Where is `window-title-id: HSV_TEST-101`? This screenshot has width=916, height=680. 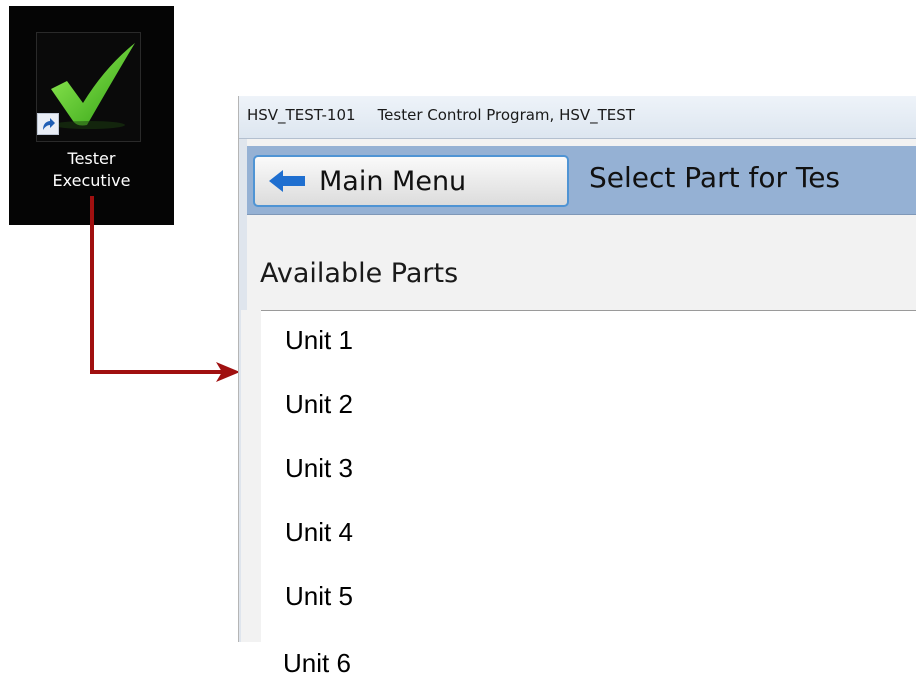 window-title-id: HSV_TEST-101 is located at coordinates (301, 115).